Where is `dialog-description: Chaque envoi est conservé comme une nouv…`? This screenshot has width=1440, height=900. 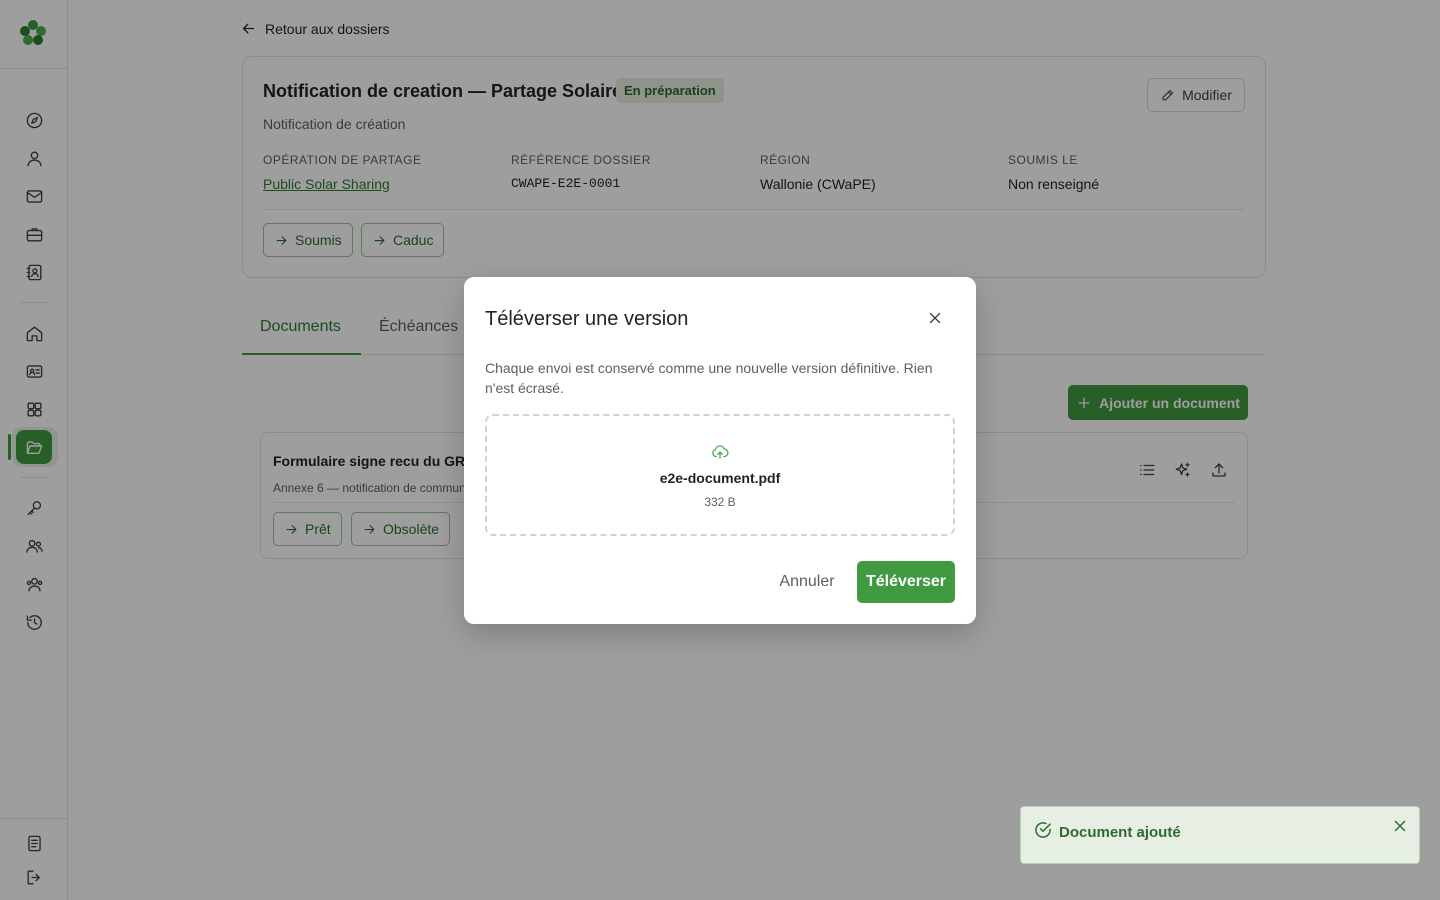 dialog-description: Chaque envoi est conservé comme une nouv… is located at coordinates (709, 378).